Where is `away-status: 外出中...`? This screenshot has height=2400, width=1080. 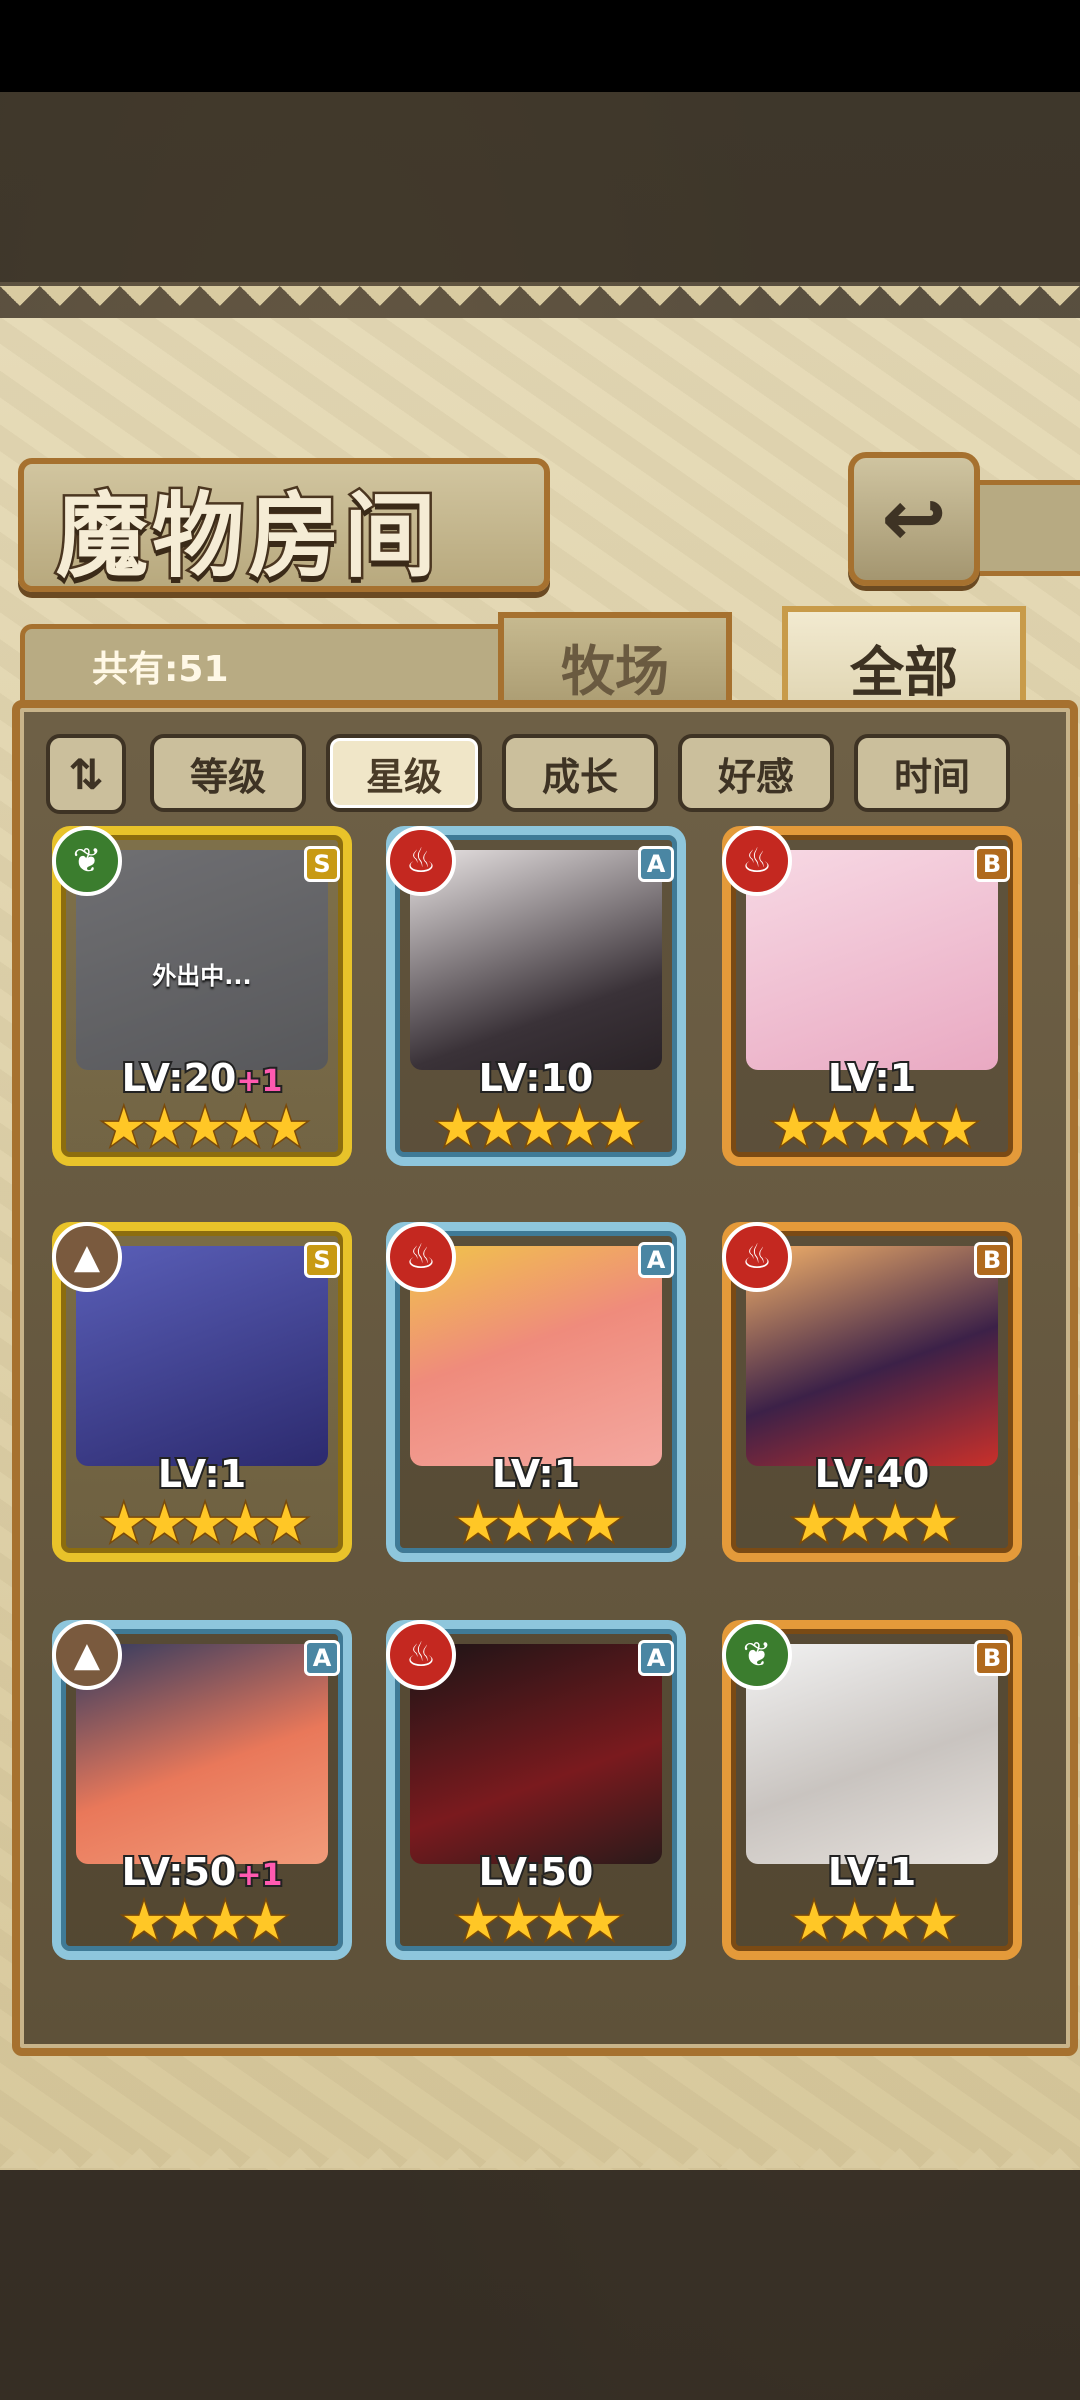
away-status: 外出中... is located at coordinates (202, 976).